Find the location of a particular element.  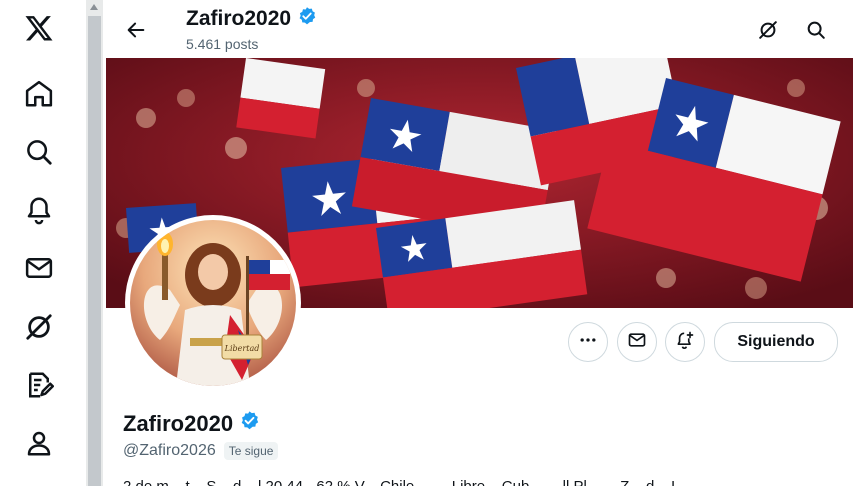

more-icon is located at coordinates (588, 342).